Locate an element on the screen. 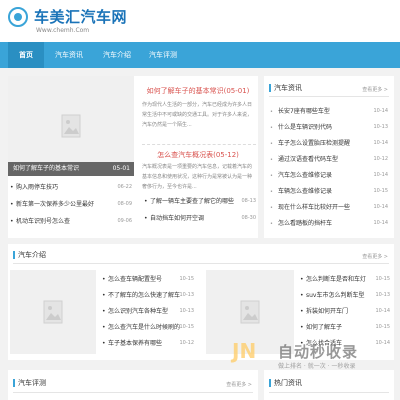  intro-more-link: 查看更多 > is located at coordinates (375, 256).